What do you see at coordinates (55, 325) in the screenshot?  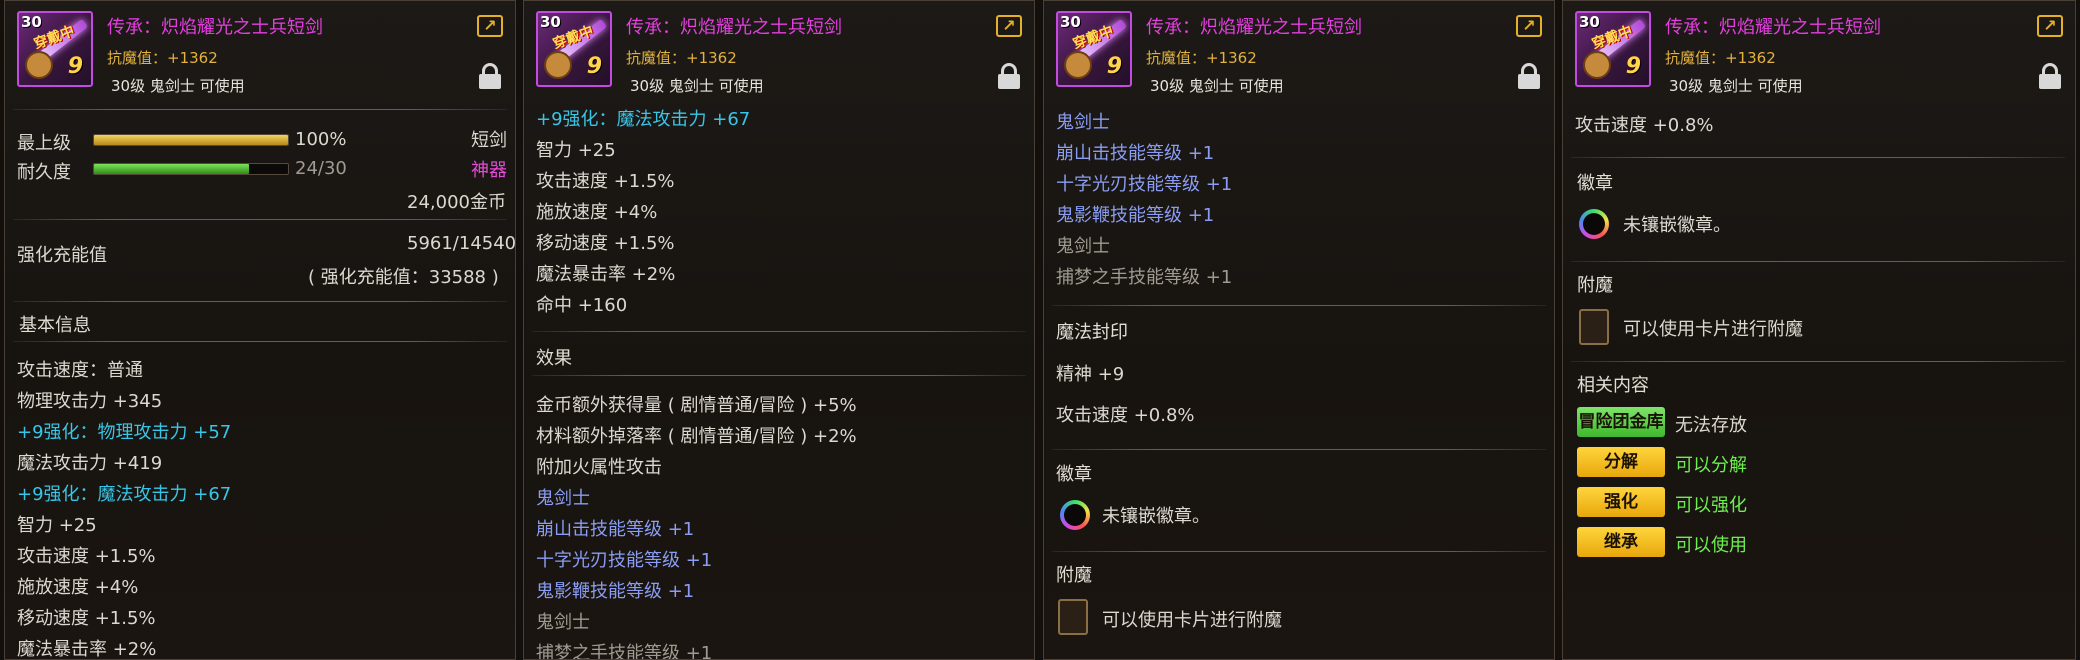 I see `basic-info-title: 基本信息` at bounding box center [55, 325].